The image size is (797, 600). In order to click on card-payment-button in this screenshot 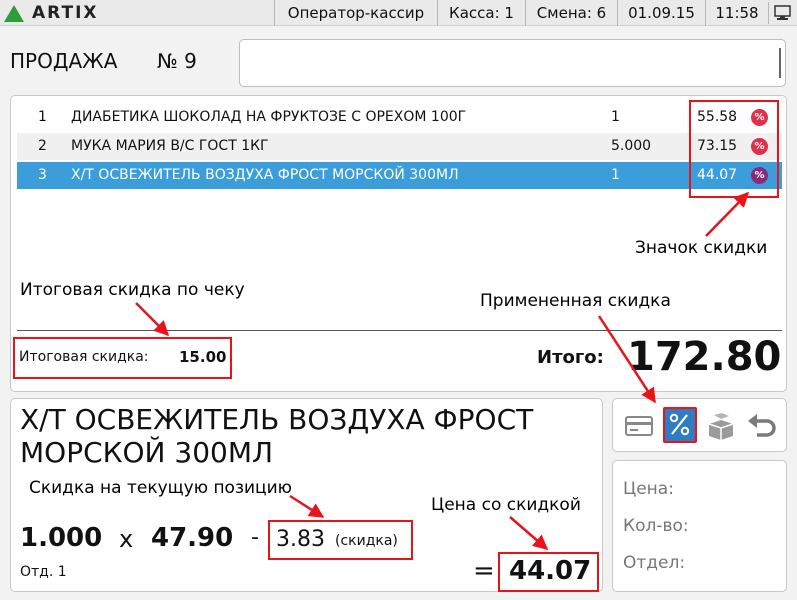, I will do `click(639, 426)`.